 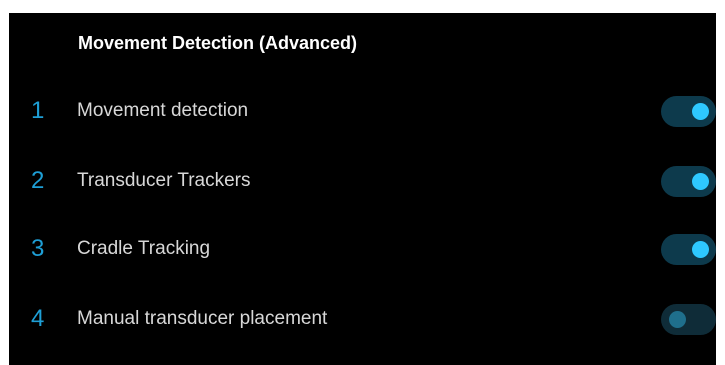 What do you see at coordinates (38, 248) in the screenshot?
I see `row-number: 3` at bounding box center [38, 248].